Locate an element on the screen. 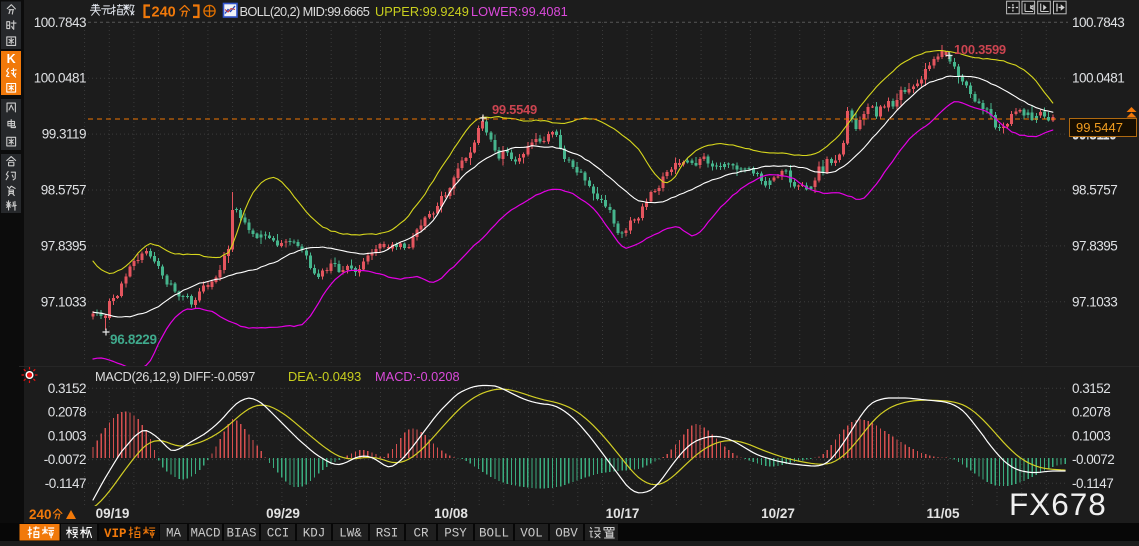 This screenshot has height=546, width=1139. svg-text: RSI is located at coordinates (387, 534).